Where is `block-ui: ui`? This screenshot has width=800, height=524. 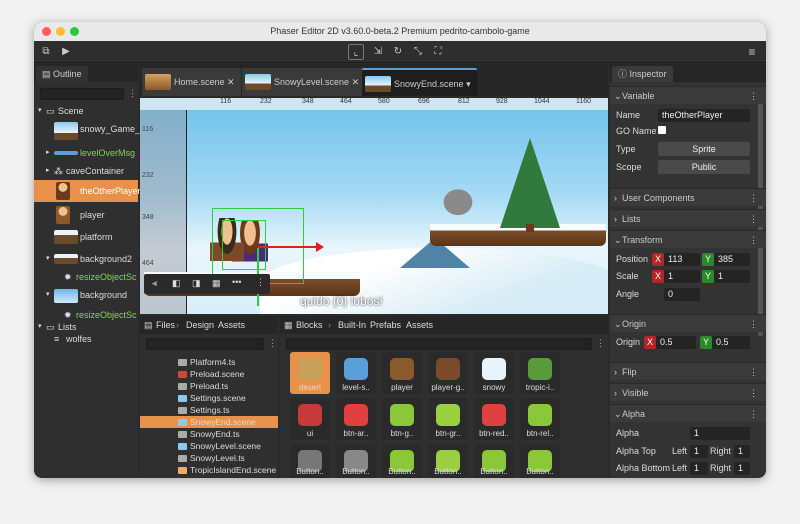
block-ui: ui is located at coordinates (310, 419).